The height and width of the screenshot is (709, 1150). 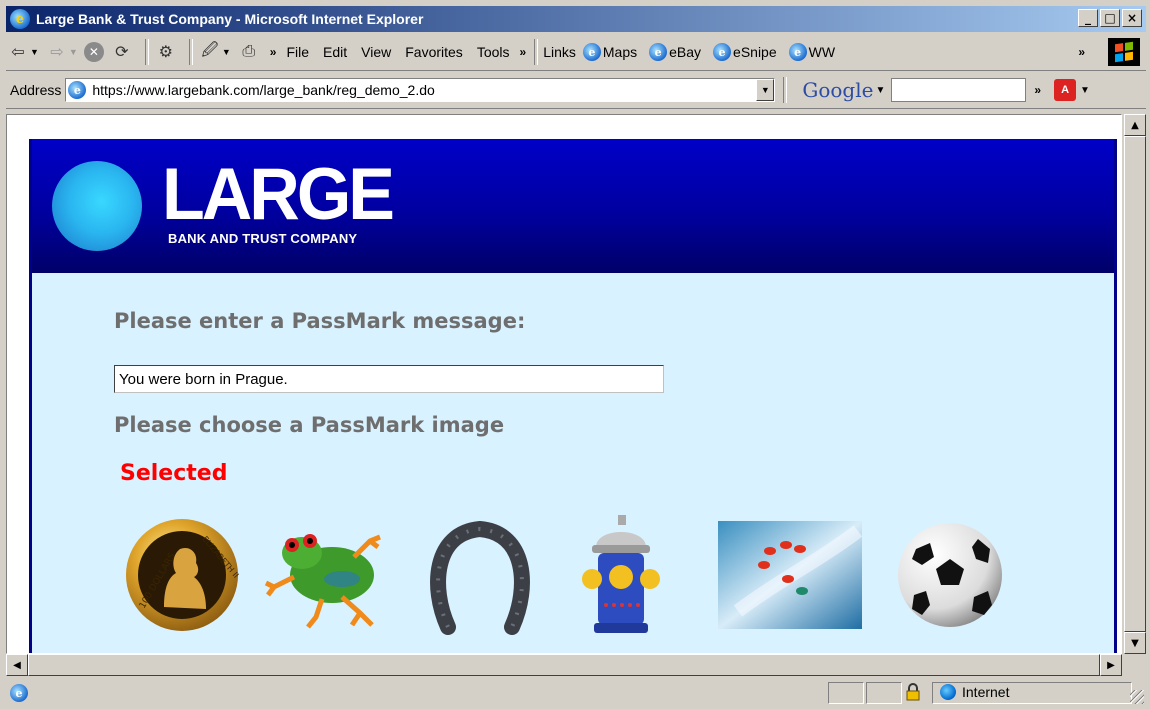 I want to click on link-ww: e WW, so click(x=812, y=52).